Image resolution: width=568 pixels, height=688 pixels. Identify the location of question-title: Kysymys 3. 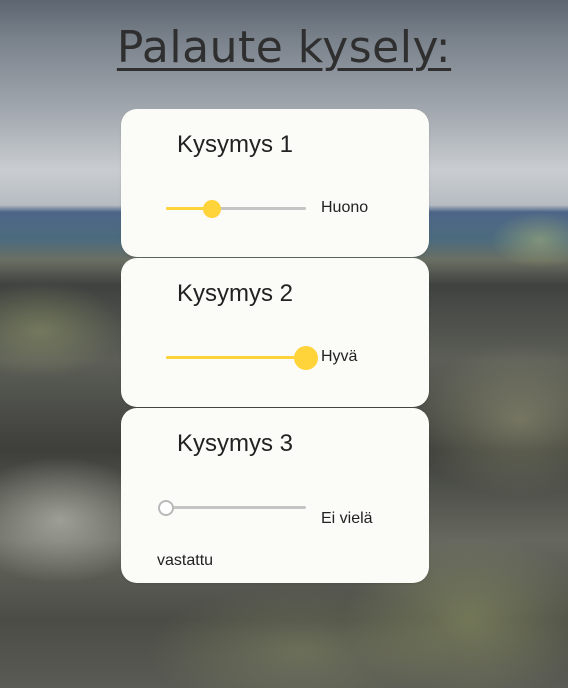
(235, 443).